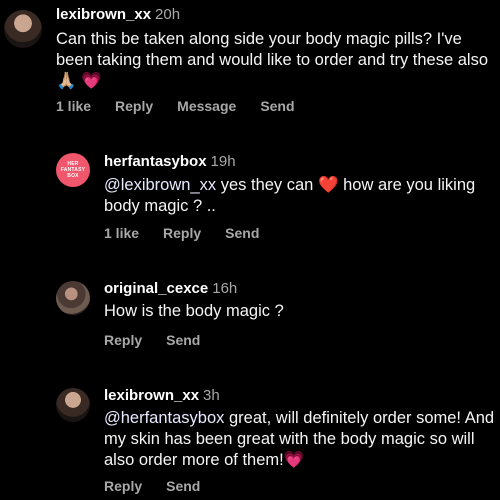 This screenshot has width=500, height=500. I want to click on comment-body: How is the body magic ?, so click(194, 311).